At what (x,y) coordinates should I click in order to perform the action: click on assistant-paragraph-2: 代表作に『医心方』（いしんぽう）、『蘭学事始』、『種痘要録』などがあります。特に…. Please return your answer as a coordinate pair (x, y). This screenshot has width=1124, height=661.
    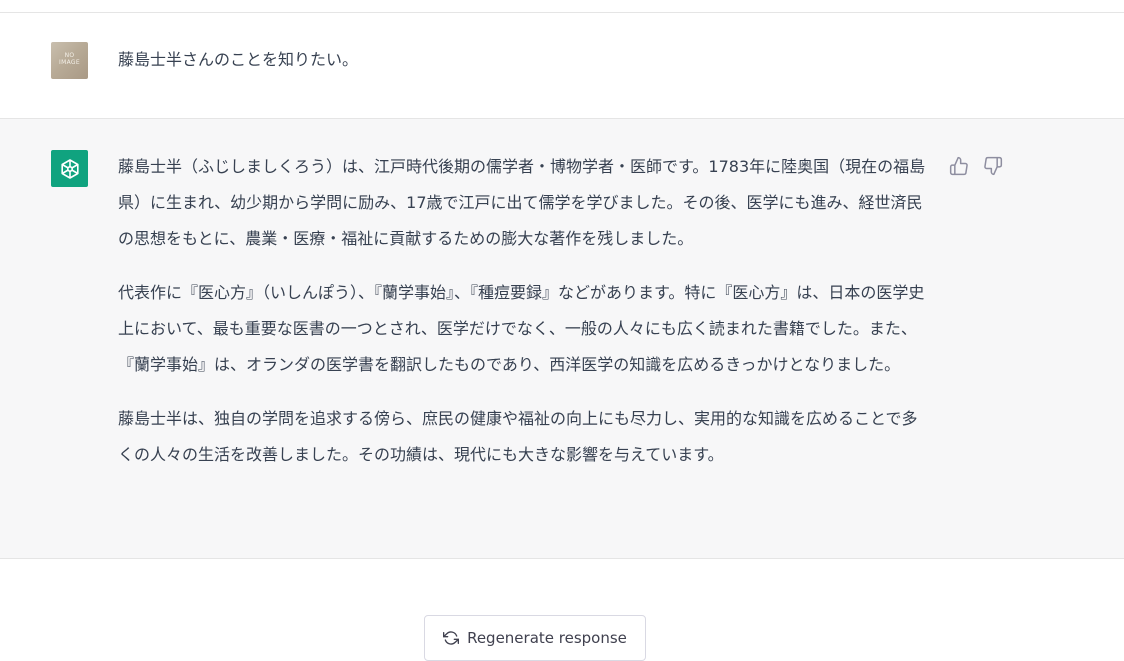
    Looking at the image, I should click on (521, 328).